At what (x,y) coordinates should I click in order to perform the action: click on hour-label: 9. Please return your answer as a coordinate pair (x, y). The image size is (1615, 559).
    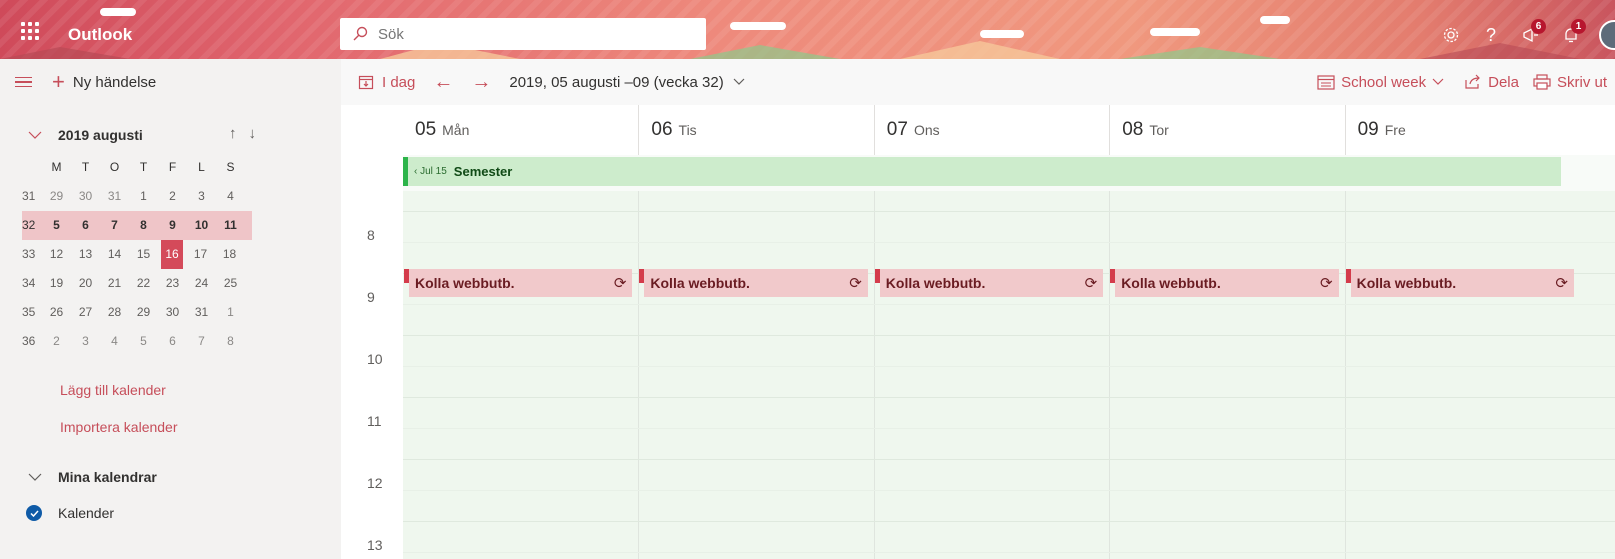
    Looking at the image, I should click on (371, 297).